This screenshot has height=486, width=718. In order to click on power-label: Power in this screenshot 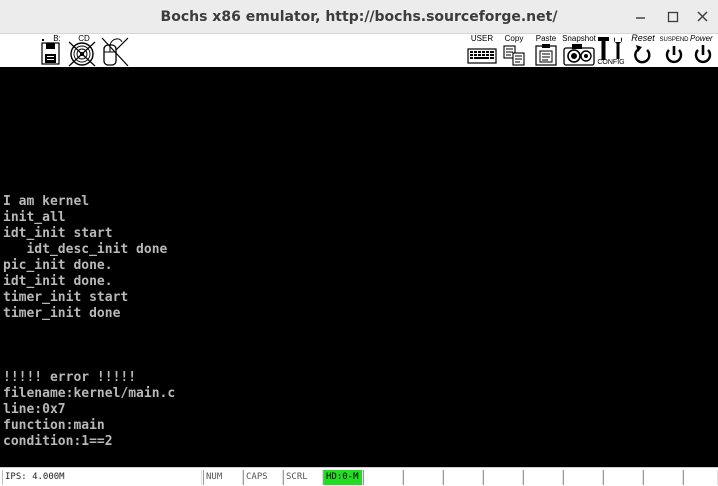, I will do `click(701, 38)`.